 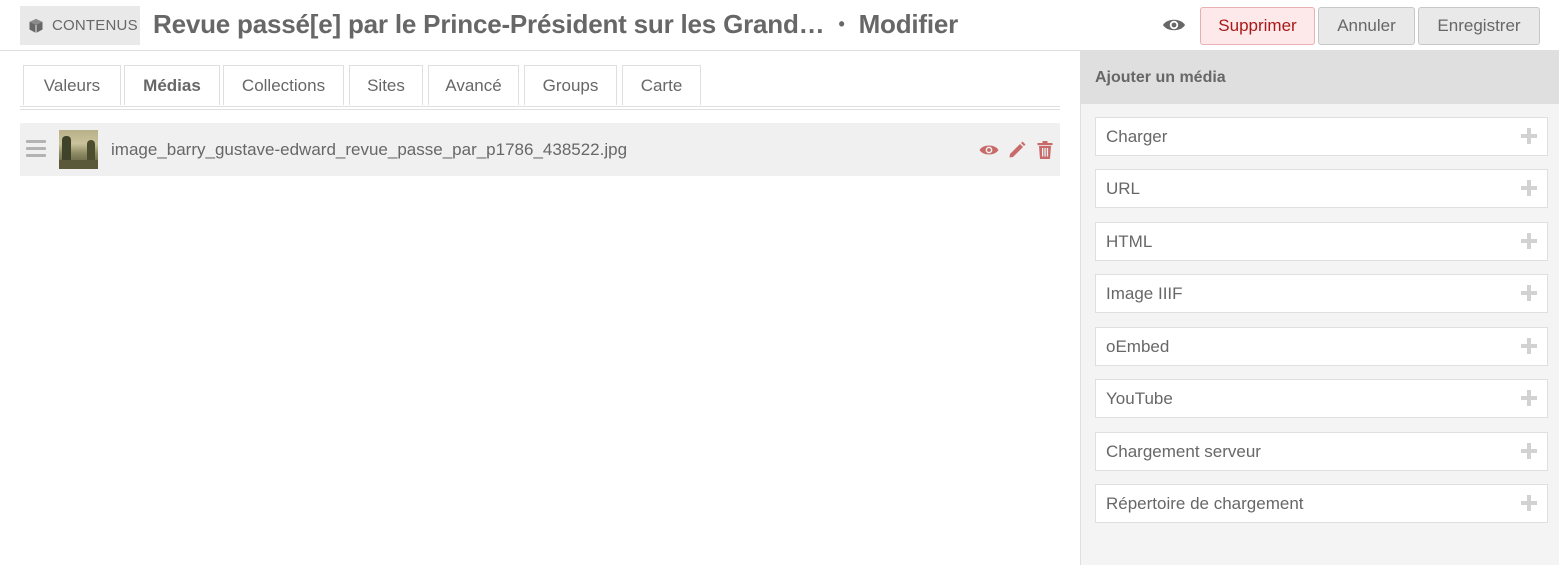 I want to click on media-actions, so click(x=1017, y=150).